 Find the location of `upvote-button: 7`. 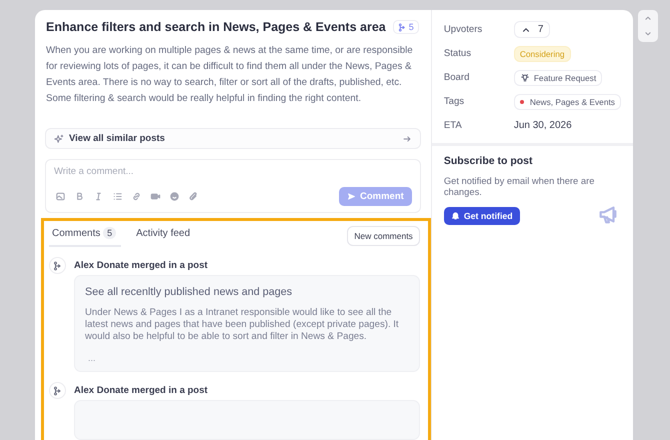

upvote-button: 7 is located at coordinates (532, 29).